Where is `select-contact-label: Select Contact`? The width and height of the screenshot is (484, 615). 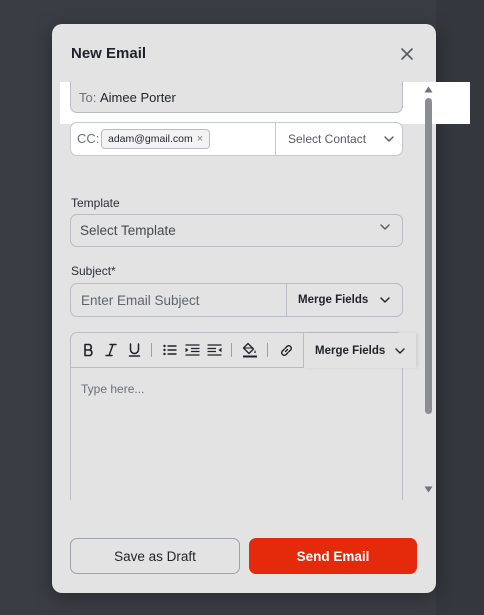 select-contact-label: Select Contact is located at coordinates (327, 139).